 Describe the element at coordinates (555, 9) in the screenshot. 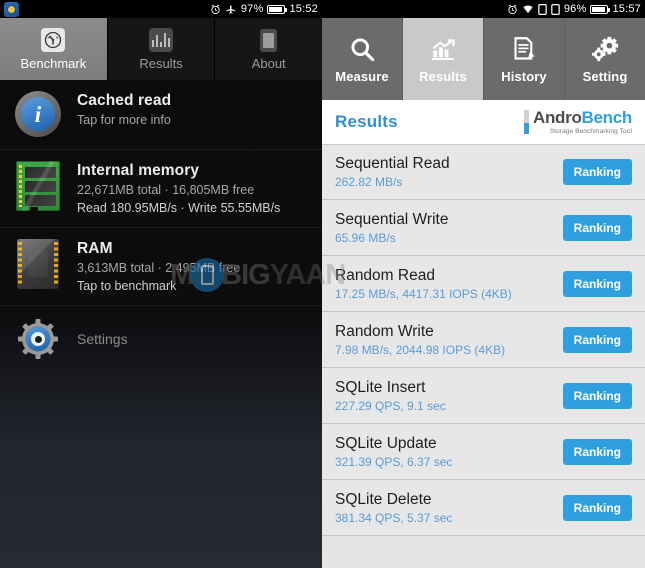

I see `sim2-icon` at that location.